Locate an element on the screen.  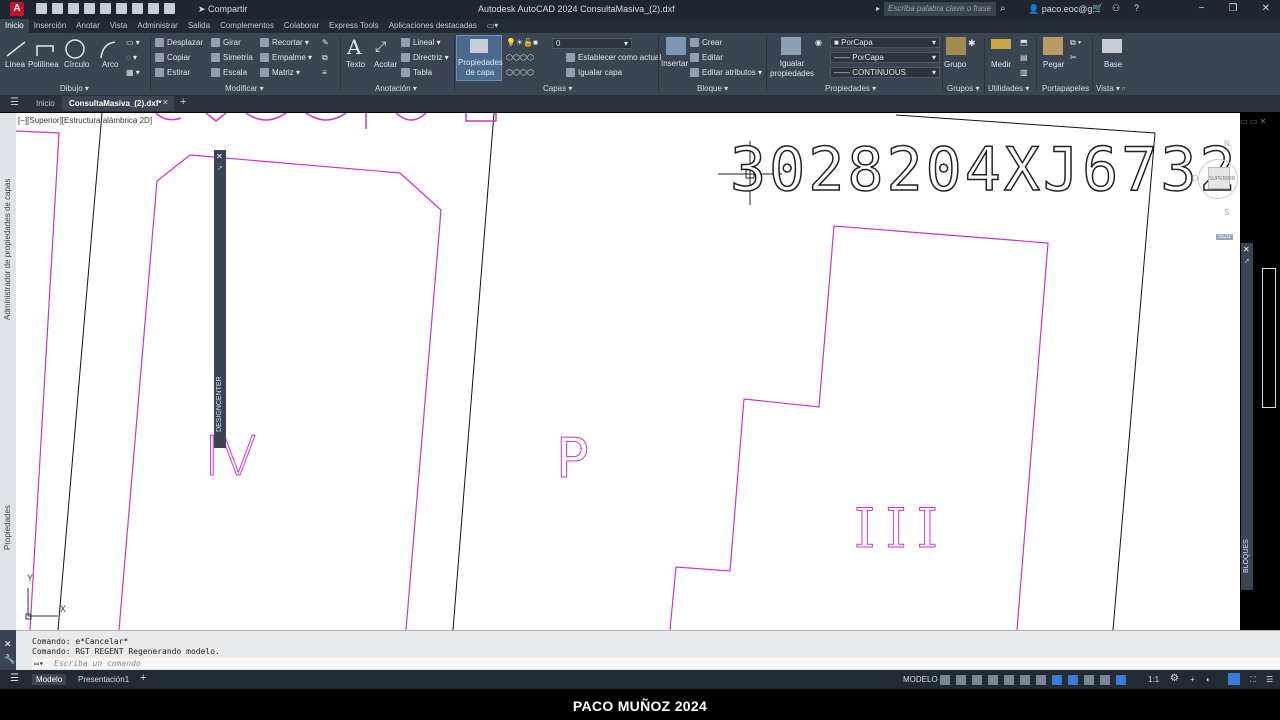
tab-express-tools: Express Tools is located at coordinates (354, 26).